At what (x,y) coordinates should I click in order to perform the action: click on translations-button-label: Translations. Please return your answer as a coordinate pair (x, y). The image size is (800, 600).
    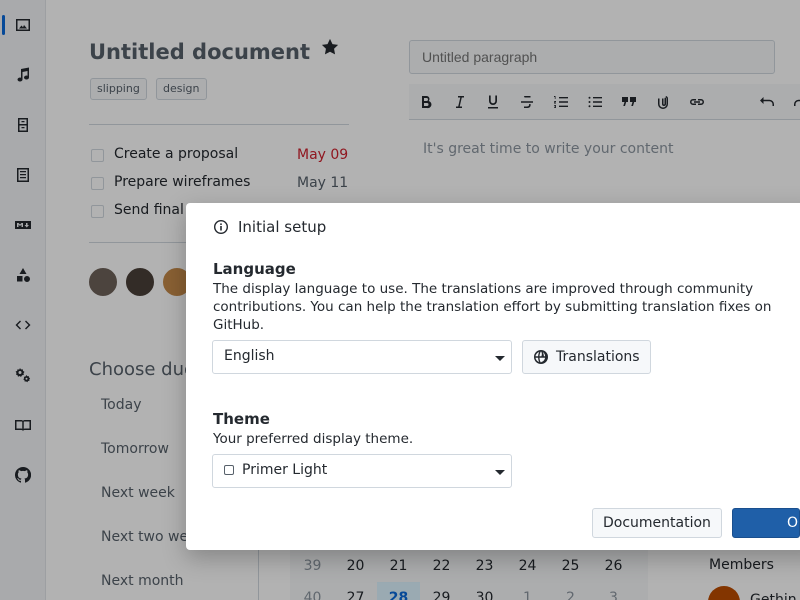
    Looking at the image, I should click on (598, 357).